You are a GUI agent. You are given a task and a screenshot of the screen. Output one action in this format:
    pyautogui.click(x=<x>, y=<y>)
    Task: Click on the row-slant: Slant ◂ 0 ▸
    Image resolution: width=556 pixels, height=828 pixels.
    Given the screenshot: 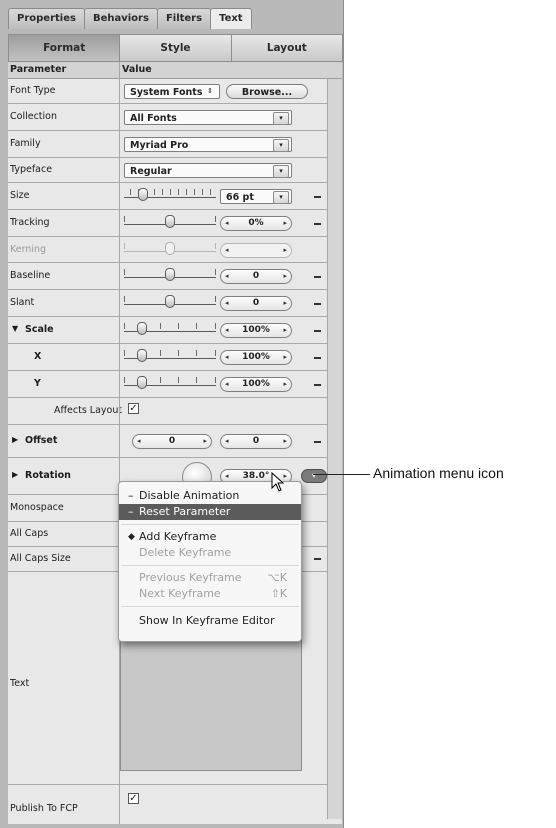 What is the action you would take?
    pyautogui.click(x=175, y=303)
    